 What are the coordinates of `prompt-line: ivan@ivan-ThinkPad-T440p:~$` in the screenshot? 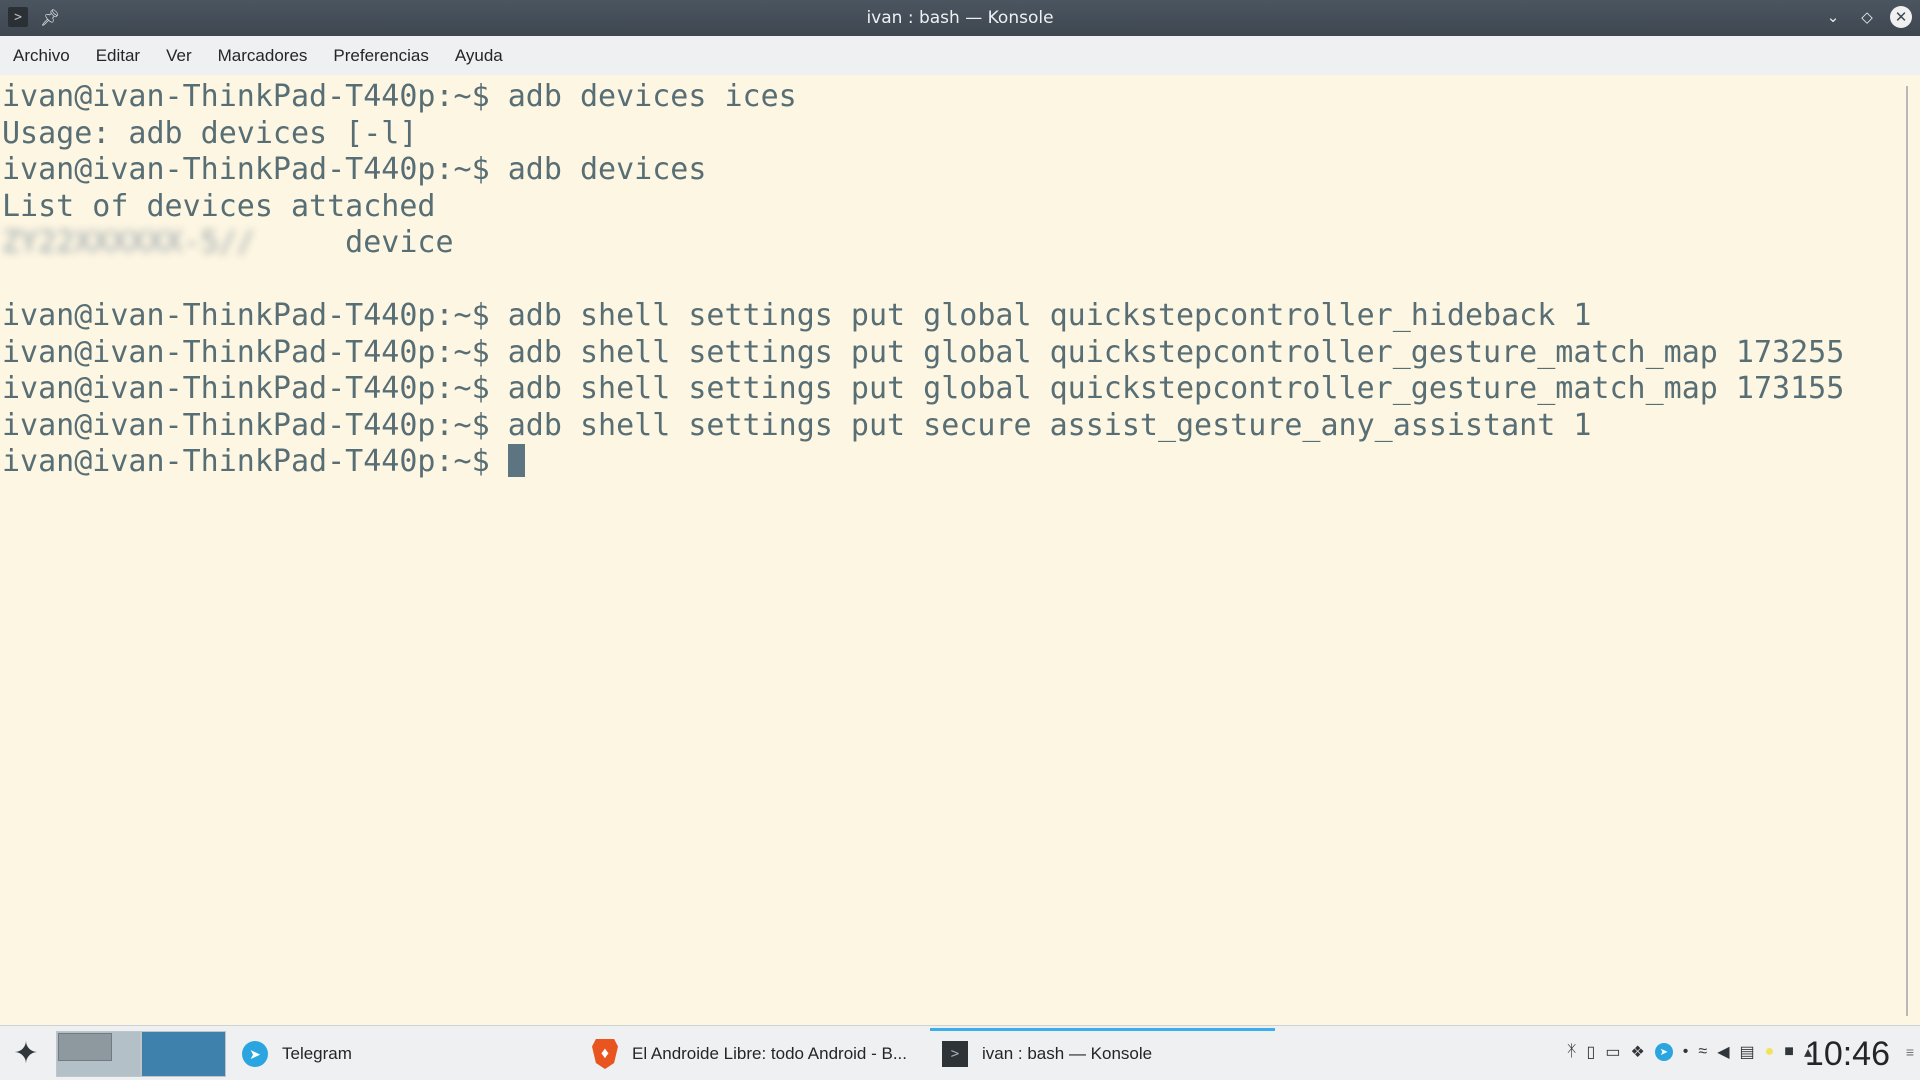 It's located at (961, 462).